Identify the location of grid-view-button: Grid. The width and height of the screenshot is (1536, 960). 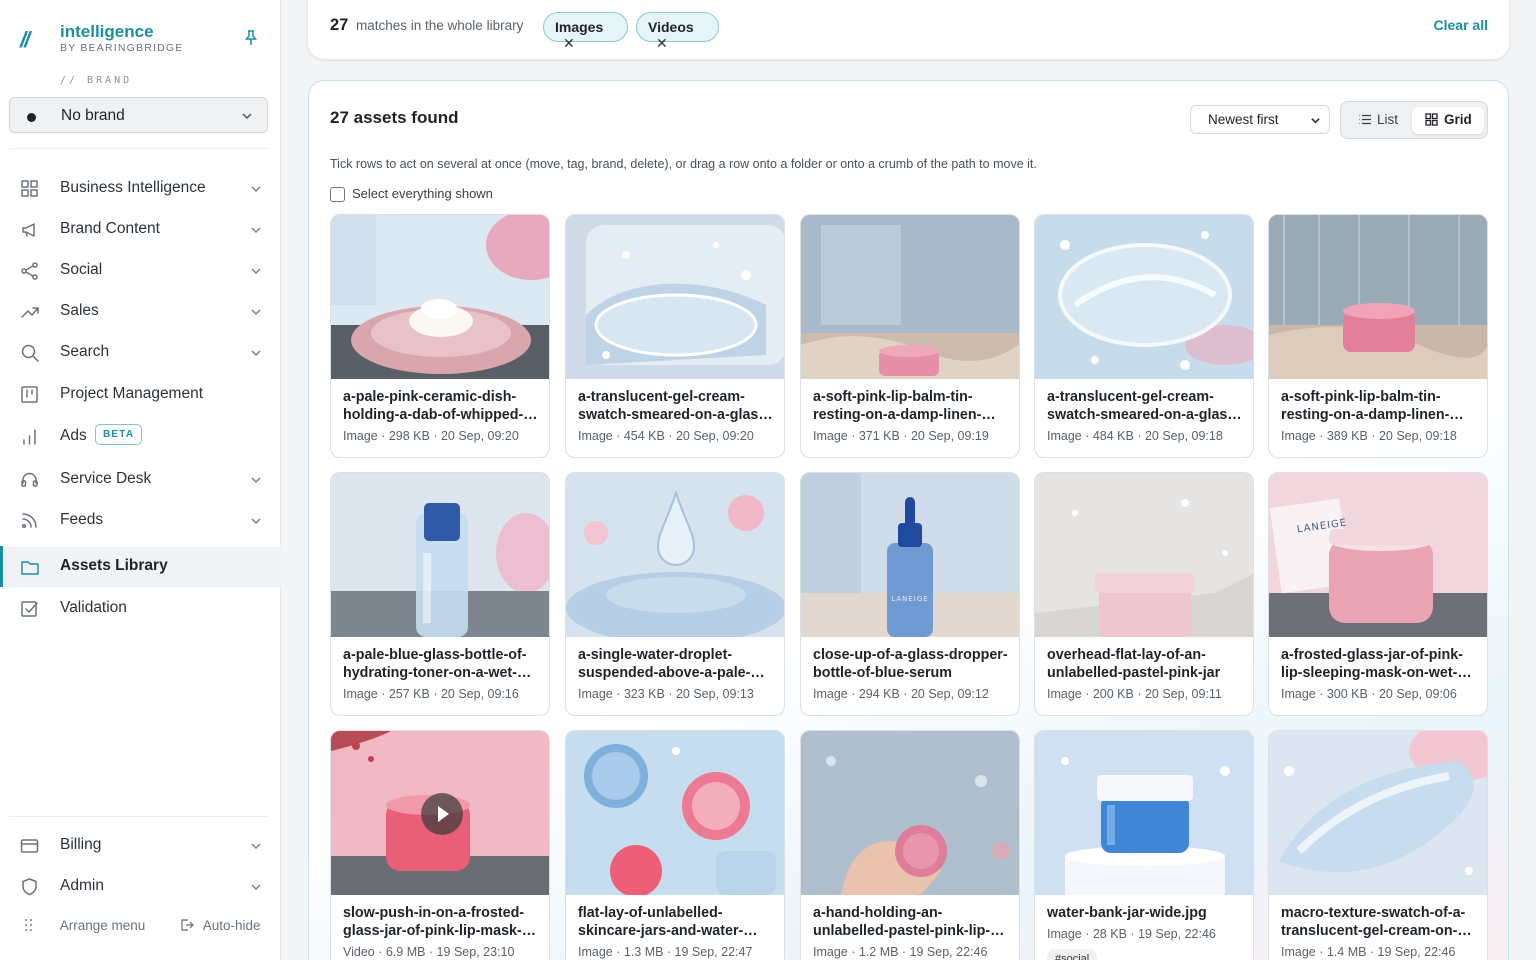
(1448, 120).